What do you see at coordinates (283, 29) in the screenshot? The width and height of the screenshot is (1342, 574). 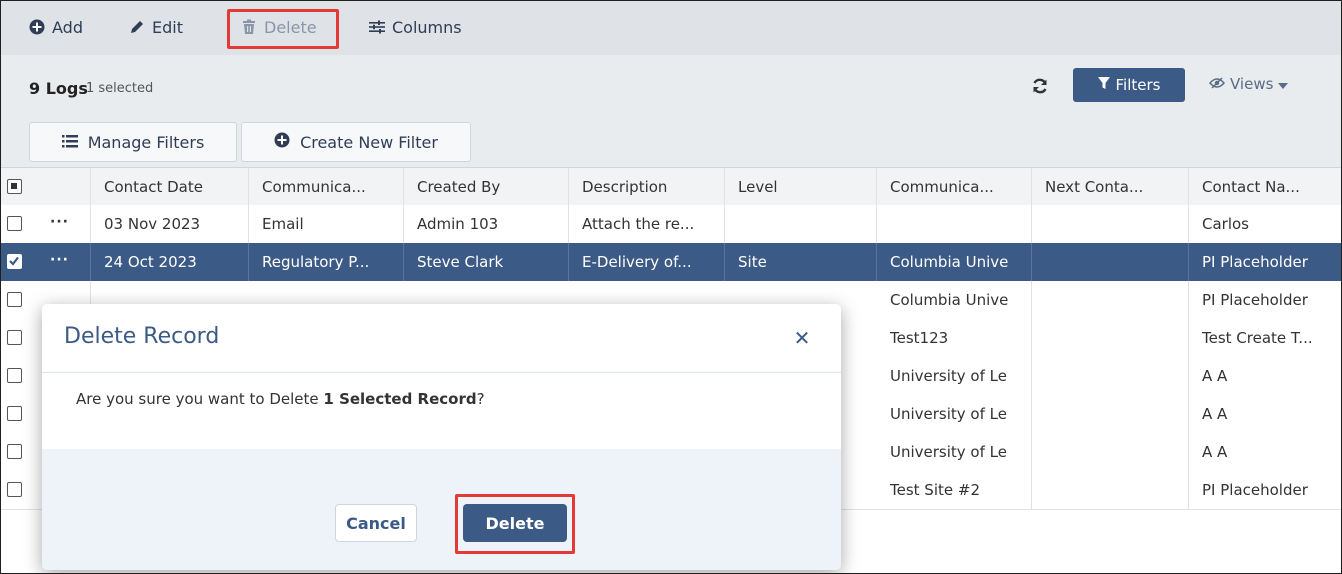 I see `delete-highlight-box` at bounding box center [283, 29].